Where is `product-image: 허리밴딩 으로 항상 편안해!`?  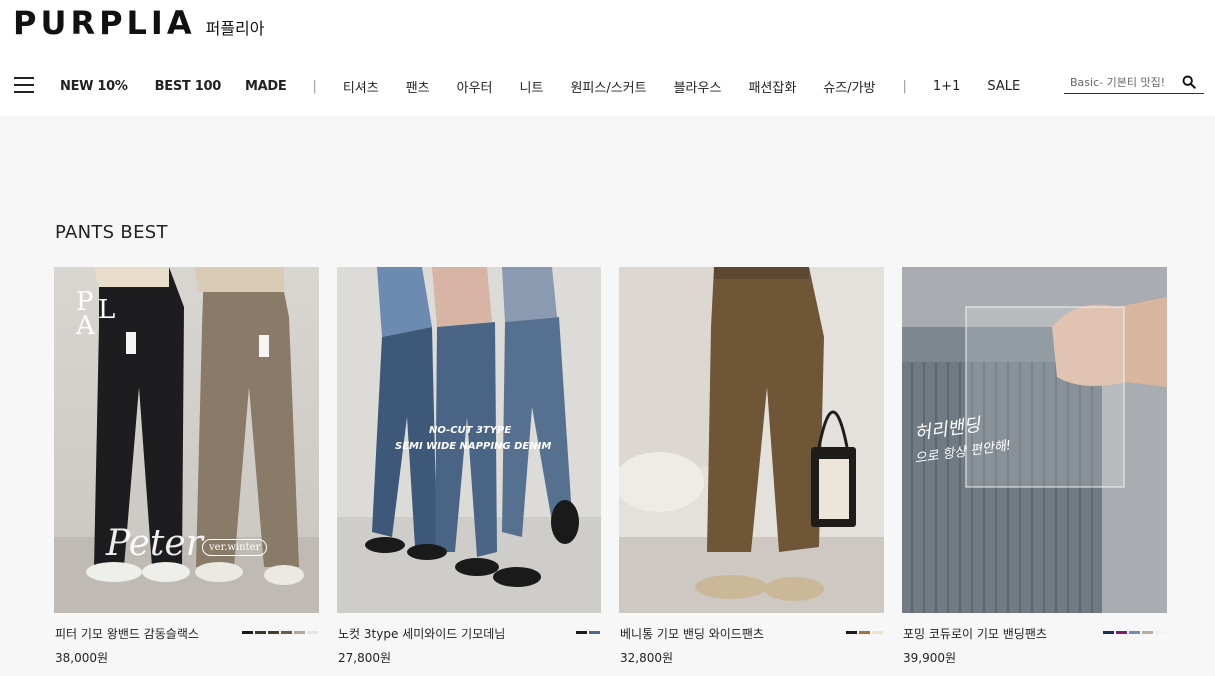
product-image: 허리밴딩 으로 항상 편안해! is located at coordinates (1034, 440).